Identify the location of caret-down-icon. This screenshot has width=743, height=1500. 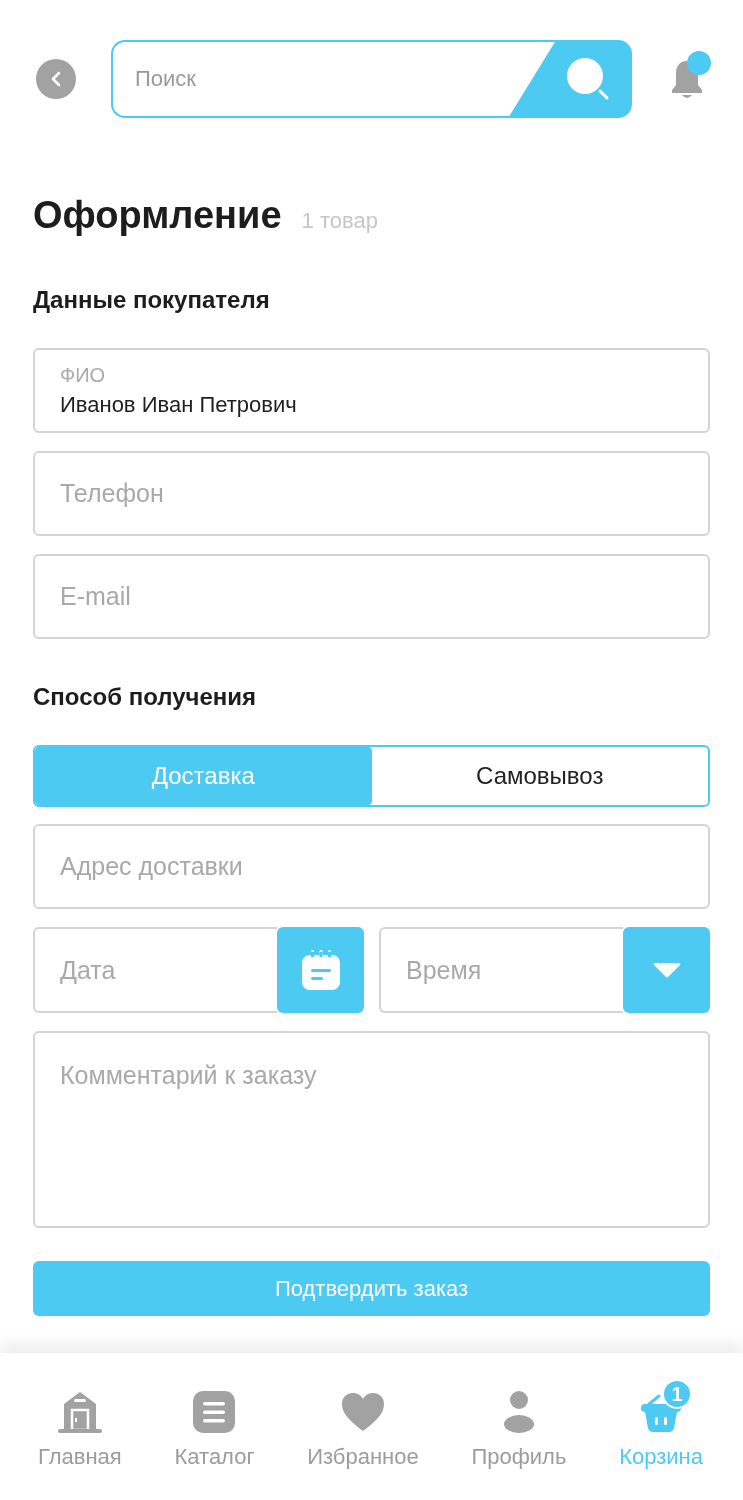
(666, 970).